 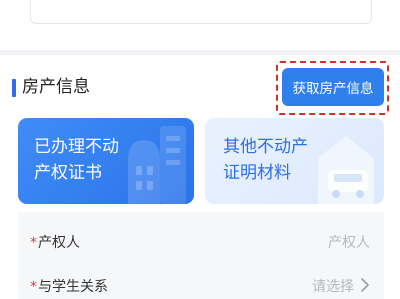 What do you see at coordinates (14, 88) in the screenshot?
I see `section-accent-bar` at bounding box center [14, 88].